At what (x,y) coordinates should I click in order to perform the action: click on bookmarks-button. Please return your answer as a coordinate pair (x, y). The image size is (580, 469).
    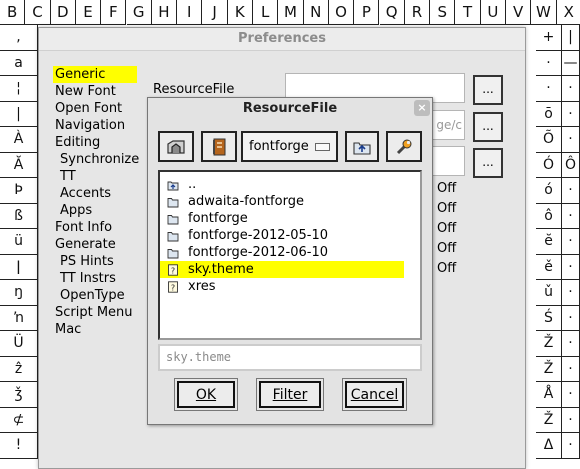
    Looking at the image, I should click on (219, 146).